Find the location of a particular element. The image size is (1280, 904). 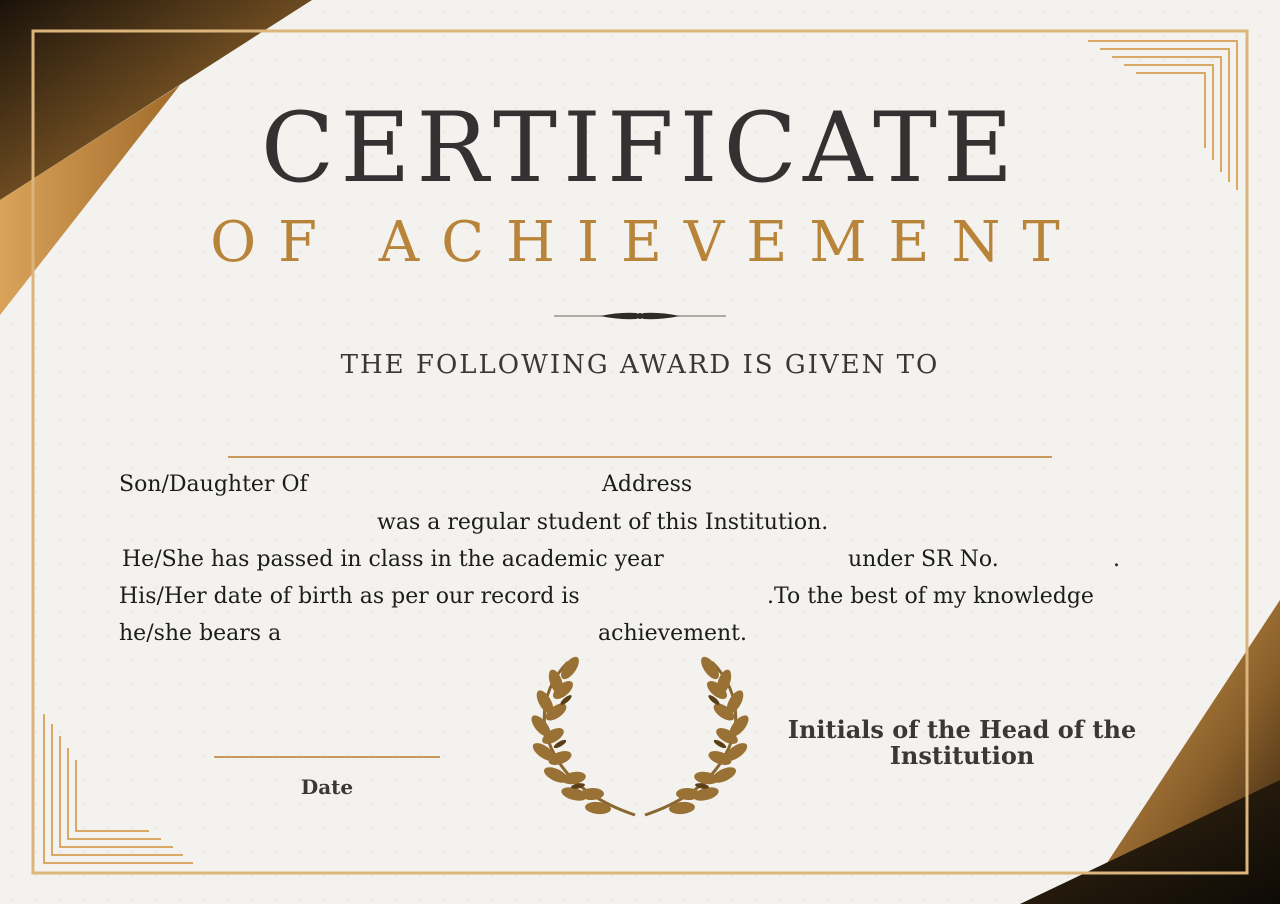

head-initials-label: Initials of the Head of the Institution is located at coordinates (962, 742).